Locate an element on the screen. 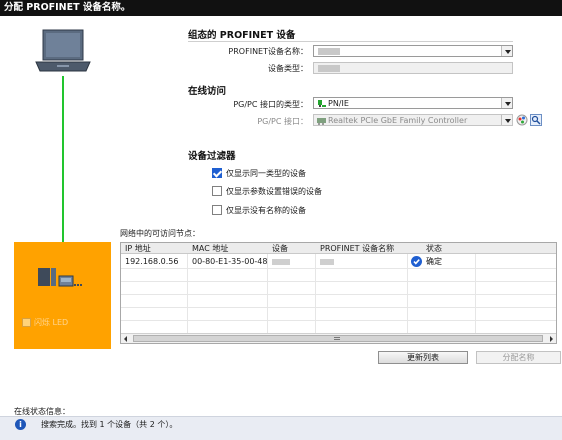  info-icon: i is located at coordinates (20, 424).